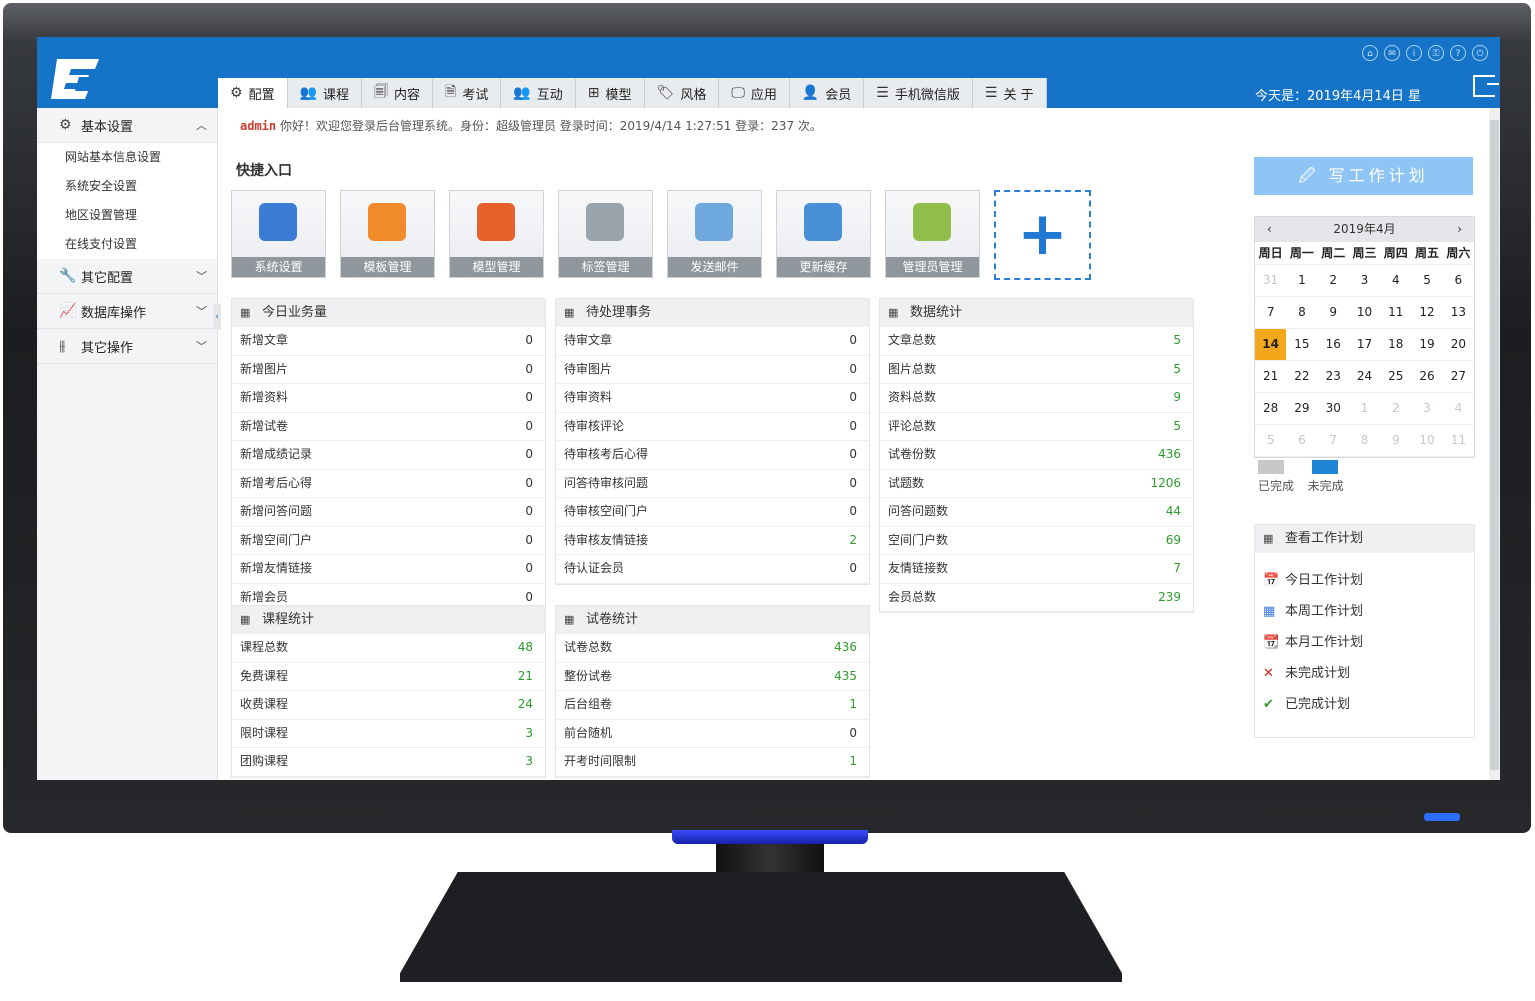 The image size is (1535, 1001). Describe the element at coordinates (1302, 345) in the screenshot. I see `calendar-day: 15` at that location.